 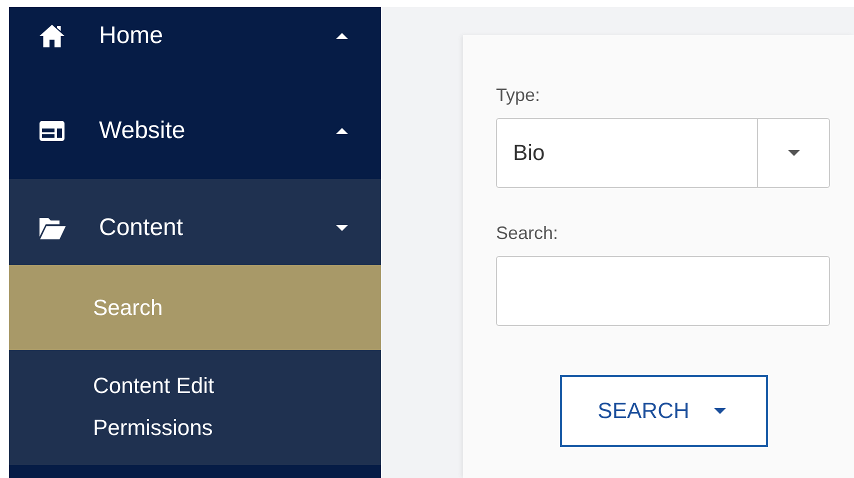 I want to click on nav-item: Home, so click(x=195, y=54).